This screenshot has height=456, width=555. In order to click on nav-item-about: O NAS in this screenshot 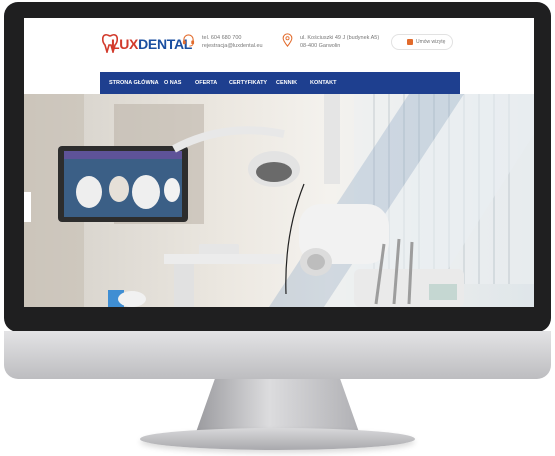, I will do `click(172, 83)`.